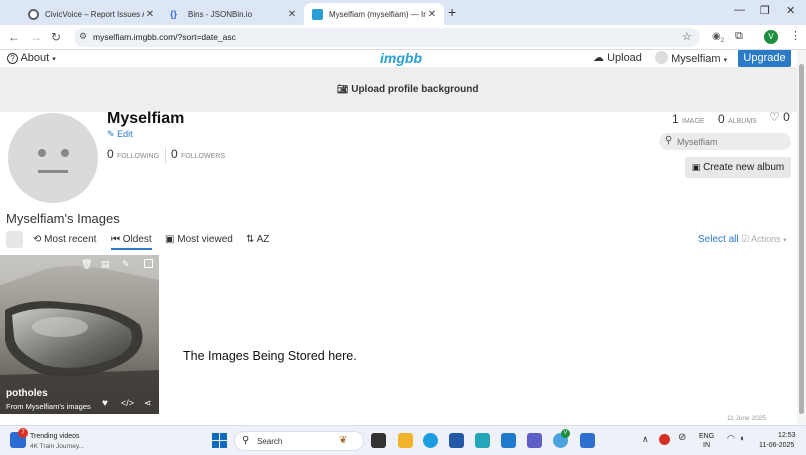 The image size is (806, 455). I want to click on upload-background-button: 📷︎ Upload profile background, so click(407, 89).